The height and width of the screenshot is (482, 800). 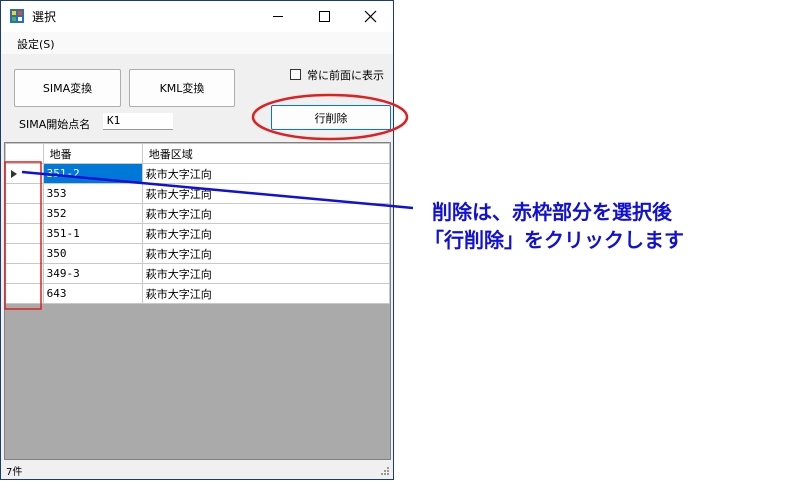 I want to click on current-row-arrow-icon, so click(x=14, y=174).